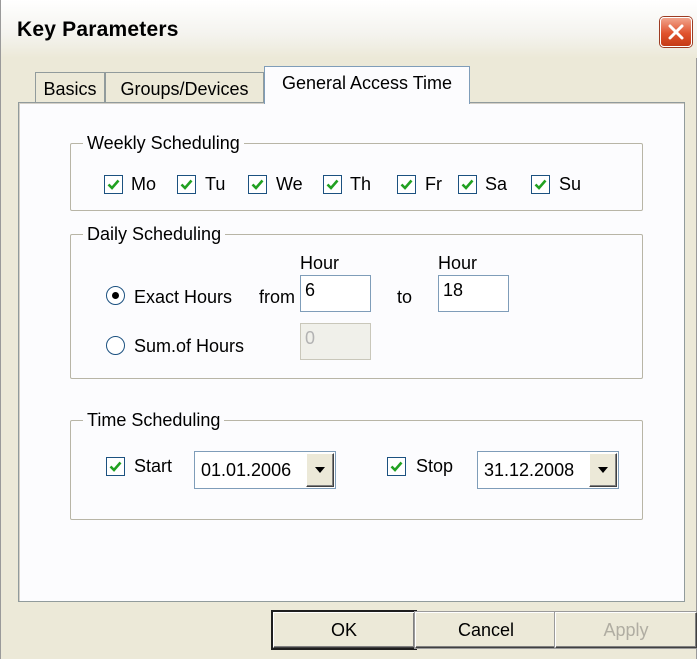 The width and height of the screenshot is (697, 659). I want to click on time-scheduling-title: Time Scheduling, so click(154, 420).